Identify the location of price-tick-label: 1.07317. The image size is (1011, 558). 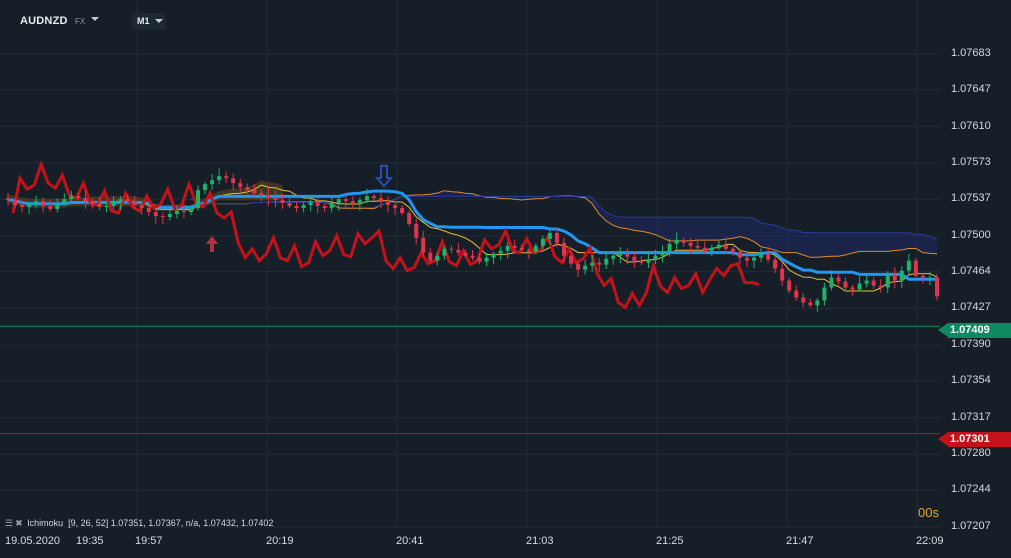
(971, 416).